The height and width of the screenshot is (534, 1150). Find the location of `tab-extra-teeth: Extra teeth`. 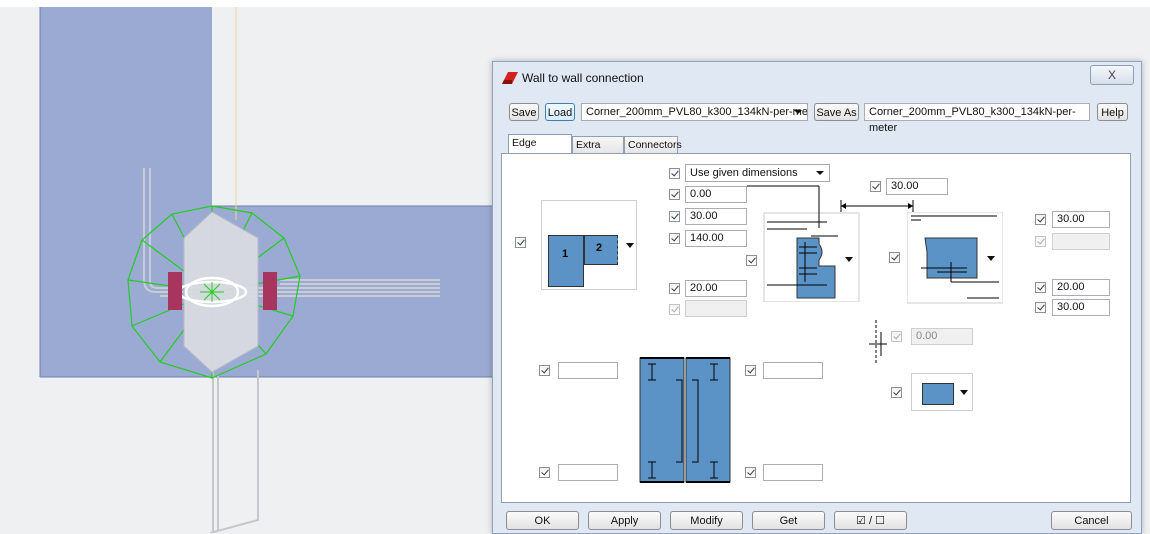

tab-extra-teeth: Extra teeth is located at coordinates (598, 152).